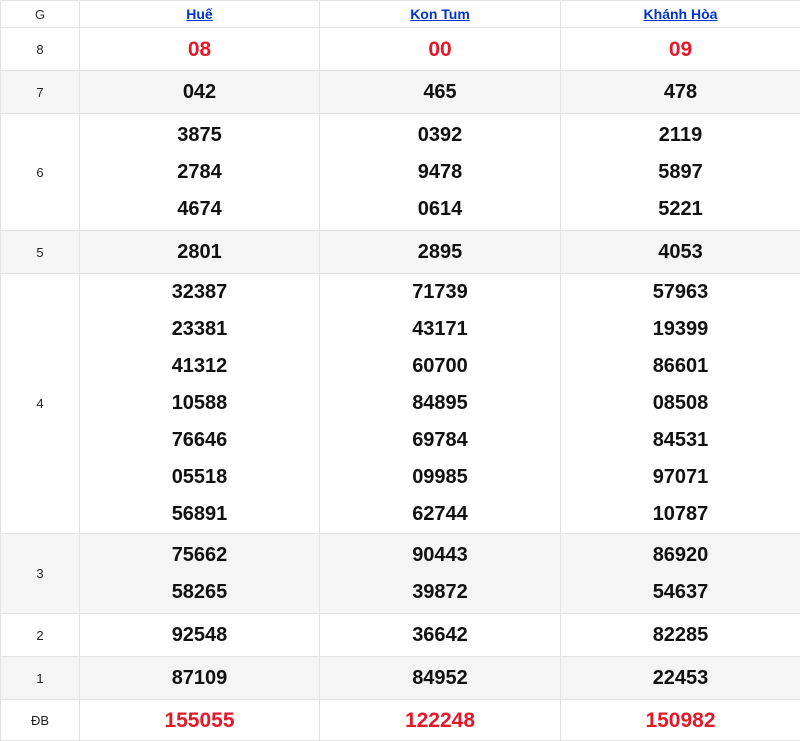 The height and width of the screenshot is (741, 800). What do you see at coordinates (40, 252) in the screenshot?
I see `prize-label: 5` at bounding box center [40, 252].